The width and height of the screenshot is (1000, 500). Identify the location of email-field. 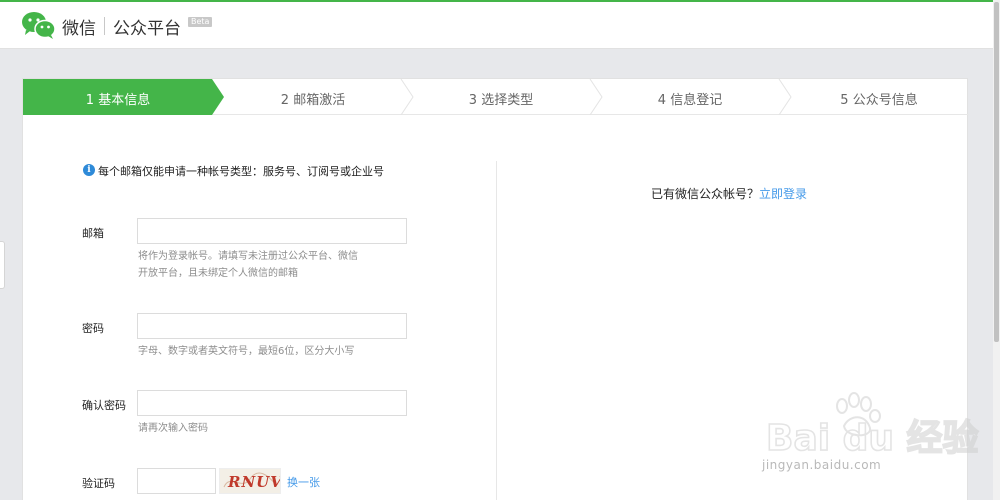
(272, 231).